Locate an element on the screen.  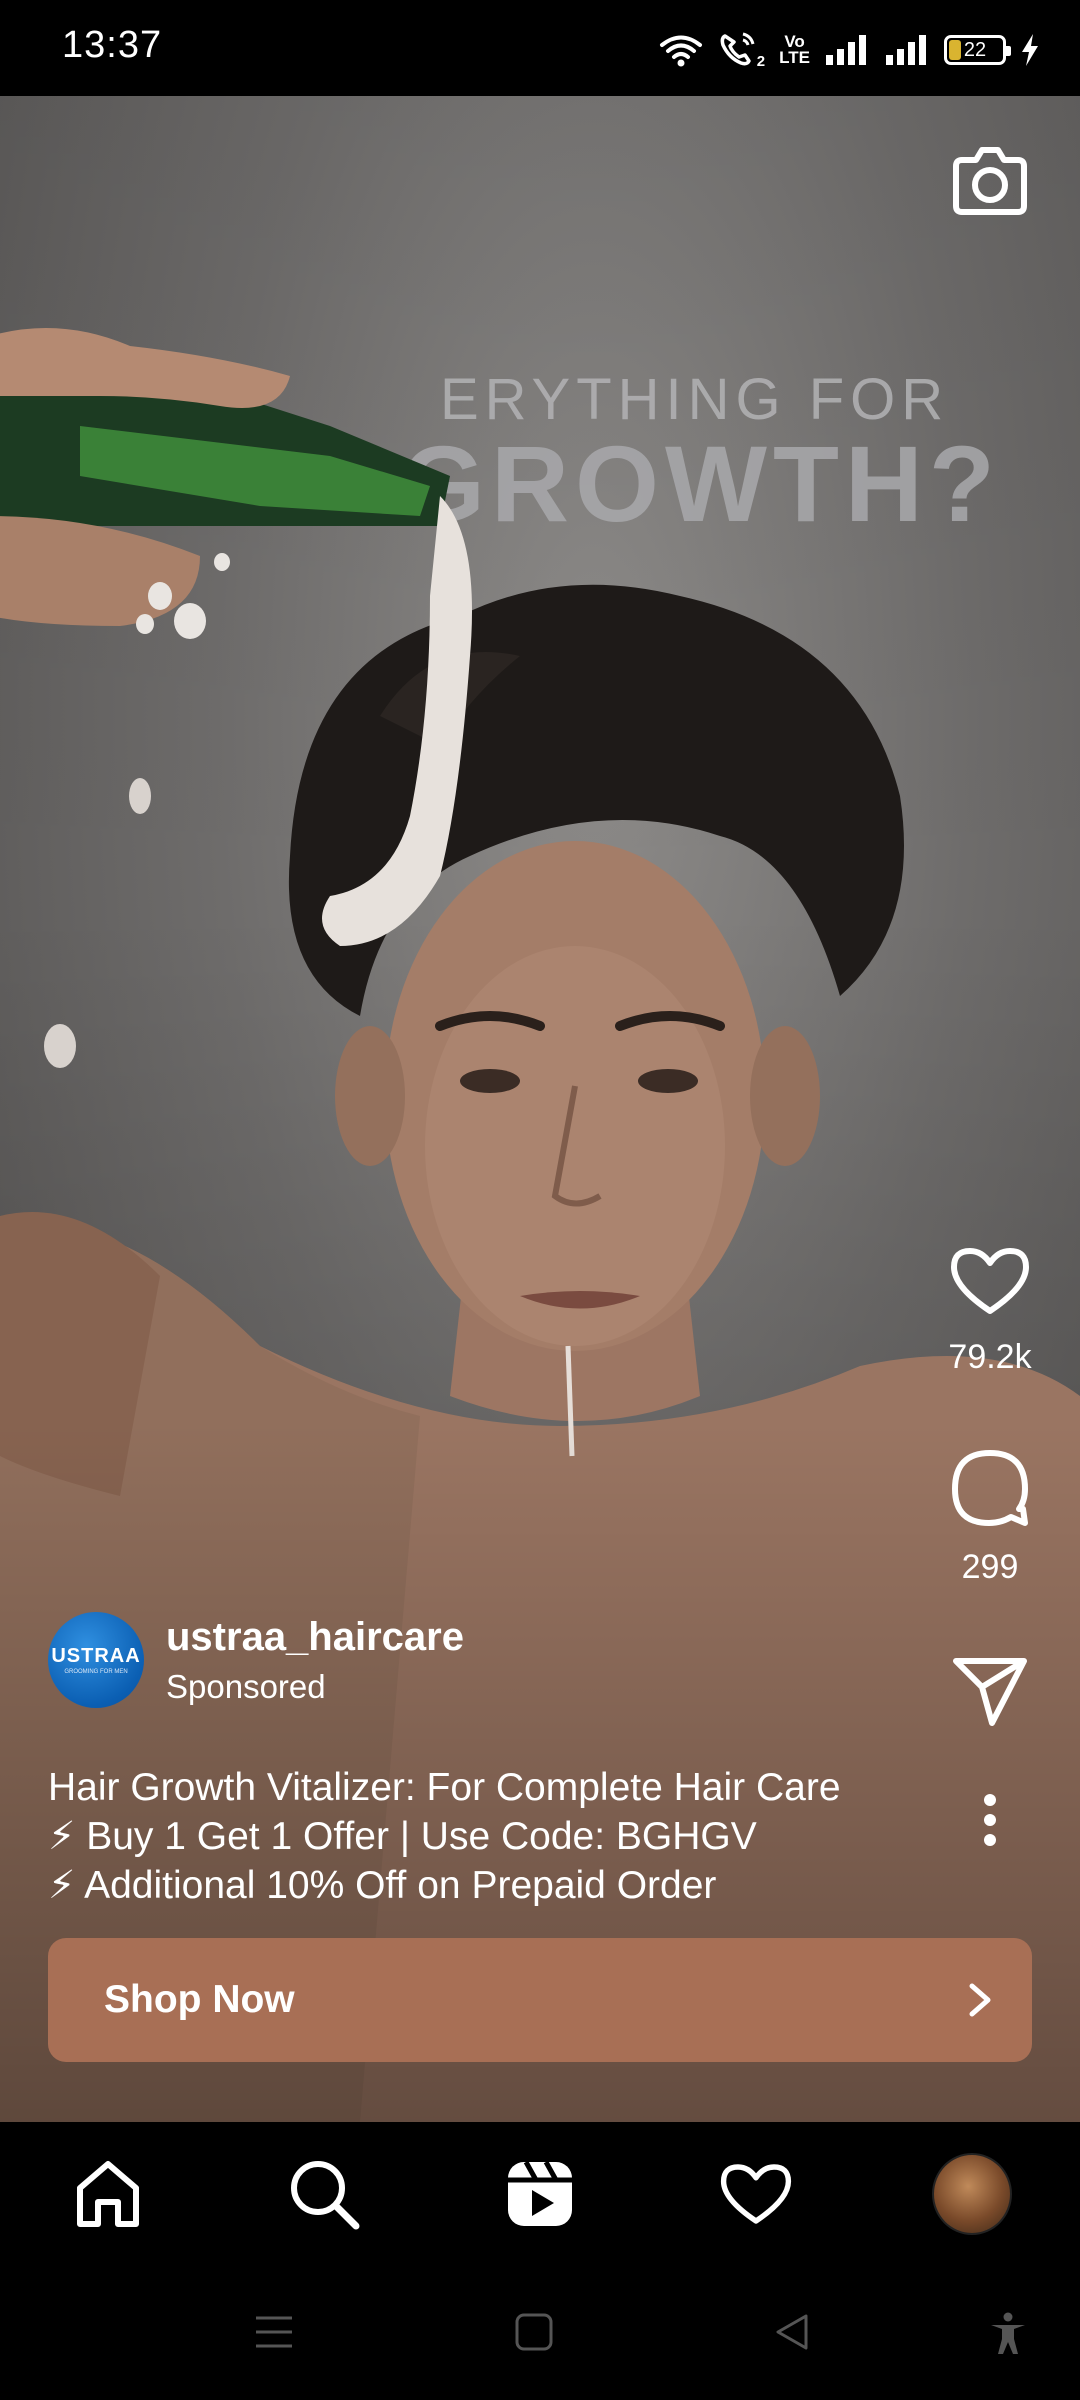
caption-line: ⚡ Additional 10% Off on Prepaid Order is located at coordinates (382, 1885).